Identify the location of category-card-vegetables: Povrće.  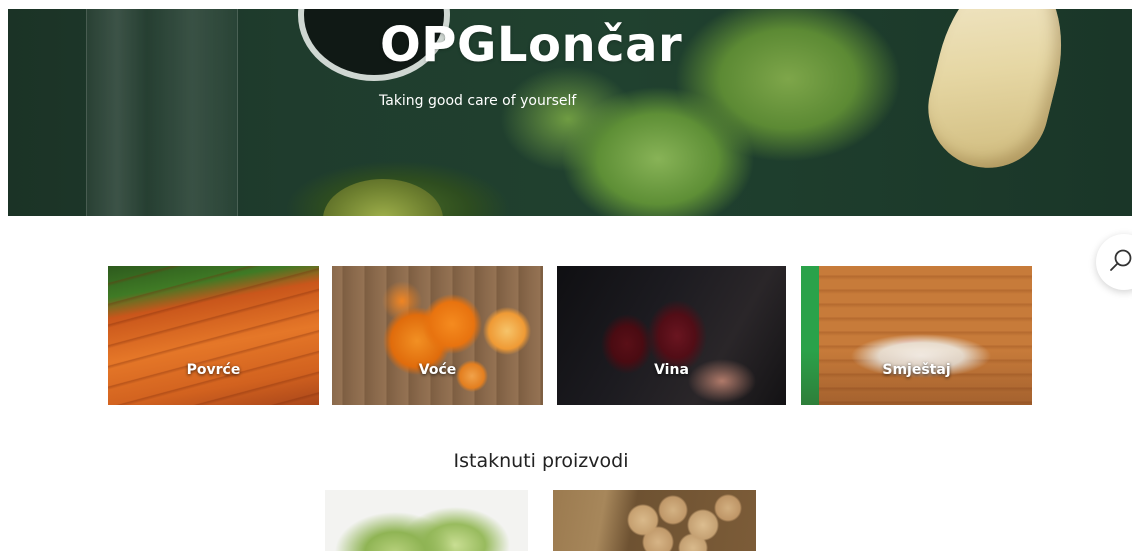
(213, 335).